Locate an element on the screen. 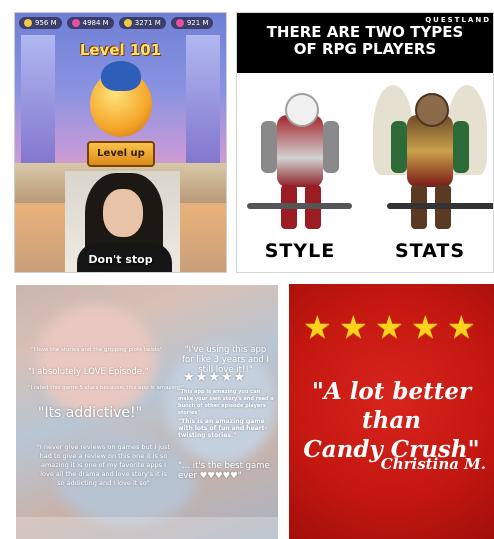 Image resolution: width=494 pixels, height=539 pixels. level-up-button: Level up is located at coordinates (121, 154).